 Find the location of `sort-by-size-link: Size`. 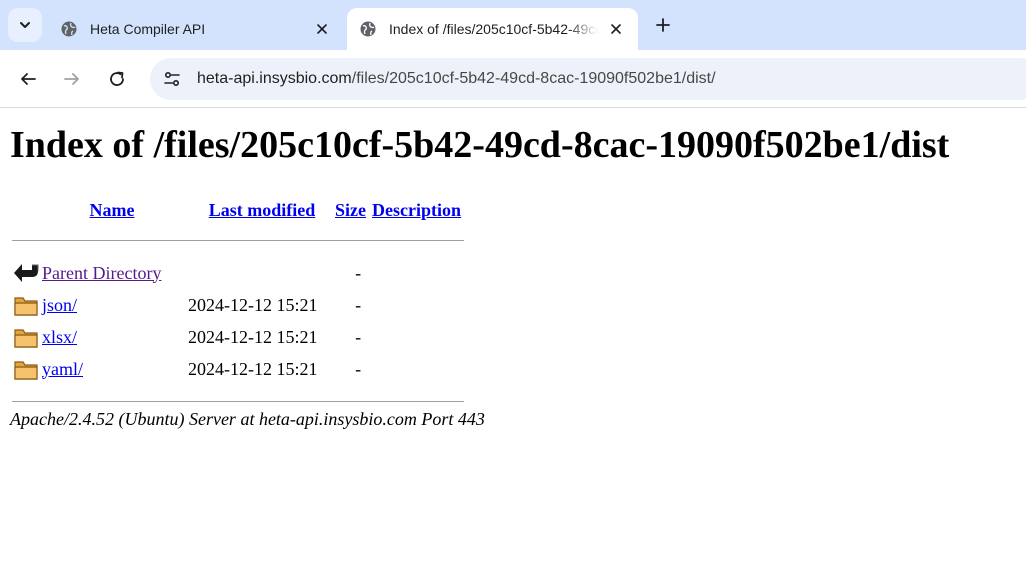

sort-by-size-link: Size is located at coordinates (350, 210).